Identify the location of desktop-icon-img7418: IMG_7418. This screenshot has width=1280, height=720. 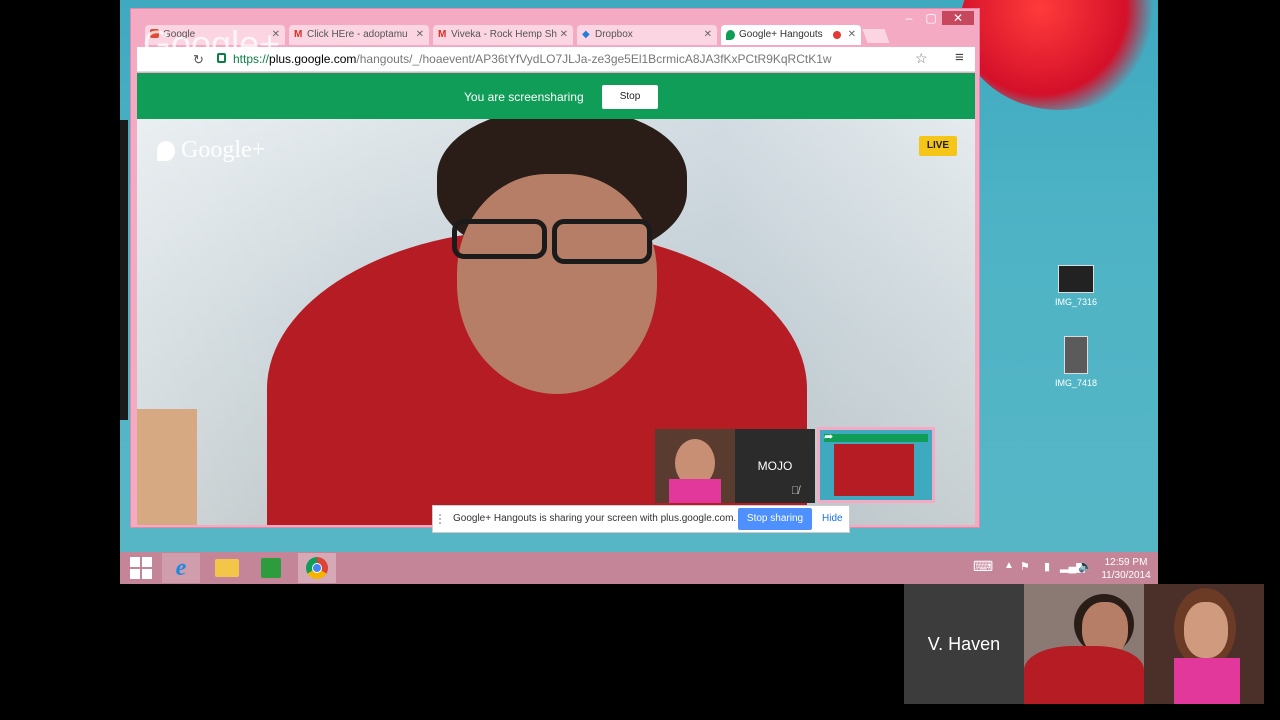
(1076, 362).